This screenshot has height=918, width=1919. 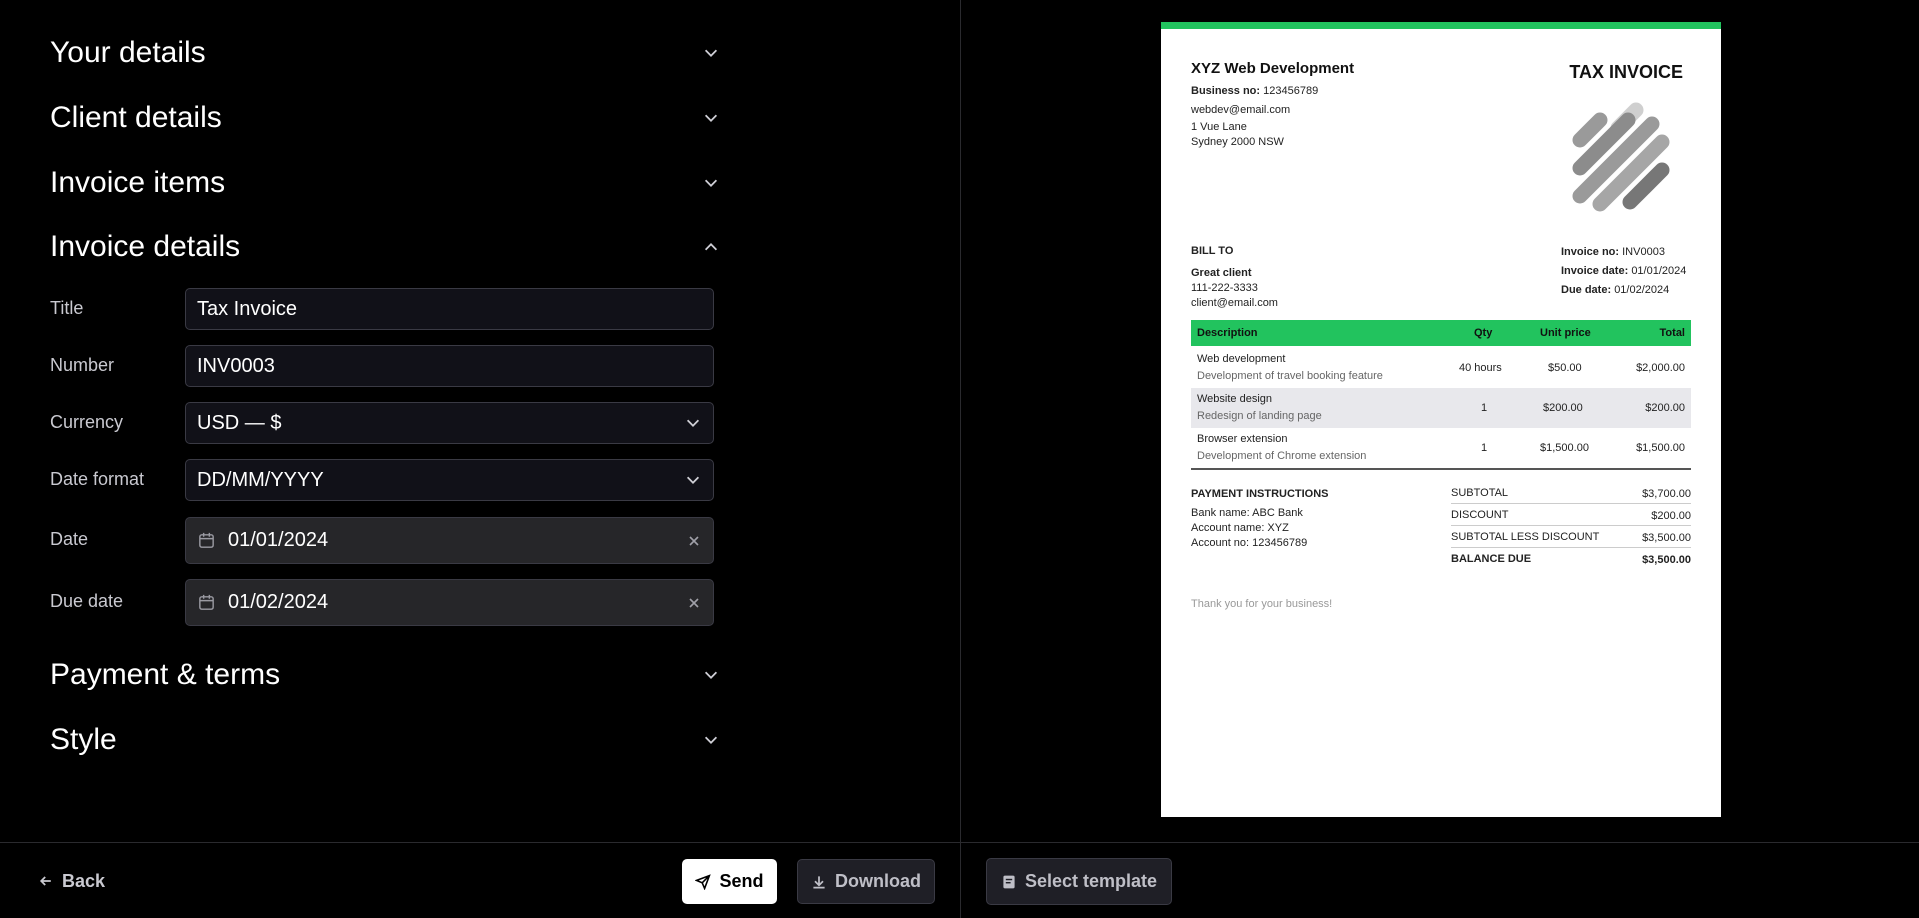 I want to click on section-title: Invoice details, so click(x=145, y=246).